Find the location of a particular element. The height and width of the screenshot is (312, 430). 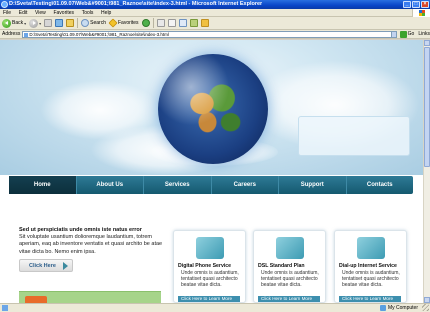

page-status-icon is located at coordinates (5, 308).